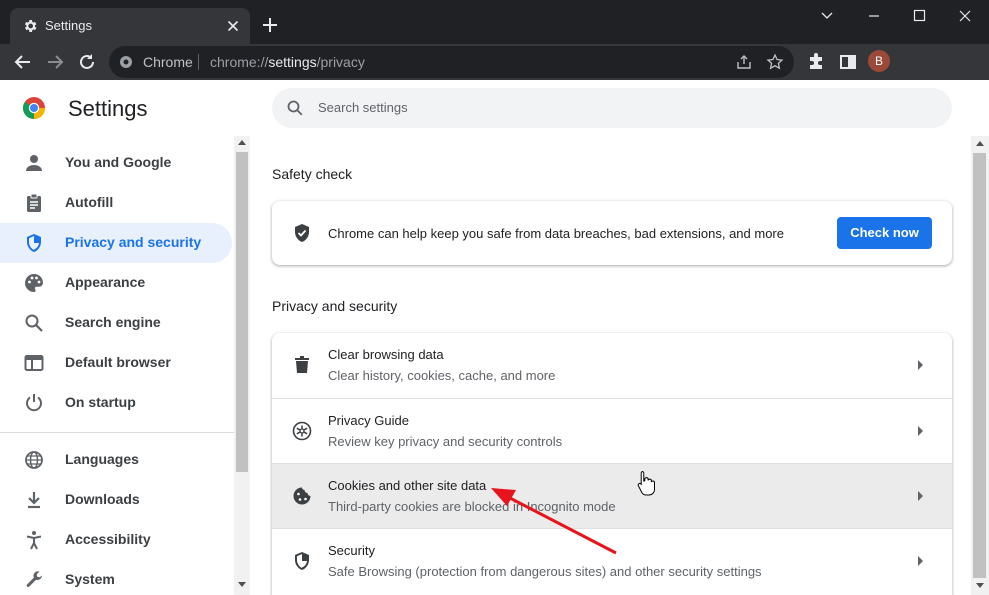  I want to click on sidebar-item-label: Default browser, so click(118, 362).